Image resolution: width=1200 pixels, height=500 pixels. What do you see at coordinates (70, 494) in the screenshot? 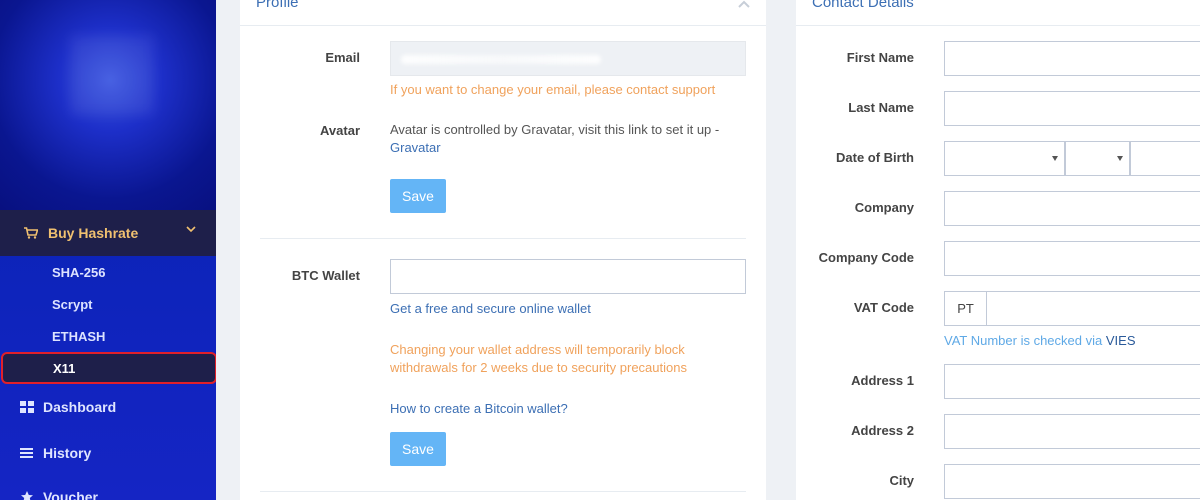
I see `nav-voucher-label: Voucher` at bounding box center [70, 494].